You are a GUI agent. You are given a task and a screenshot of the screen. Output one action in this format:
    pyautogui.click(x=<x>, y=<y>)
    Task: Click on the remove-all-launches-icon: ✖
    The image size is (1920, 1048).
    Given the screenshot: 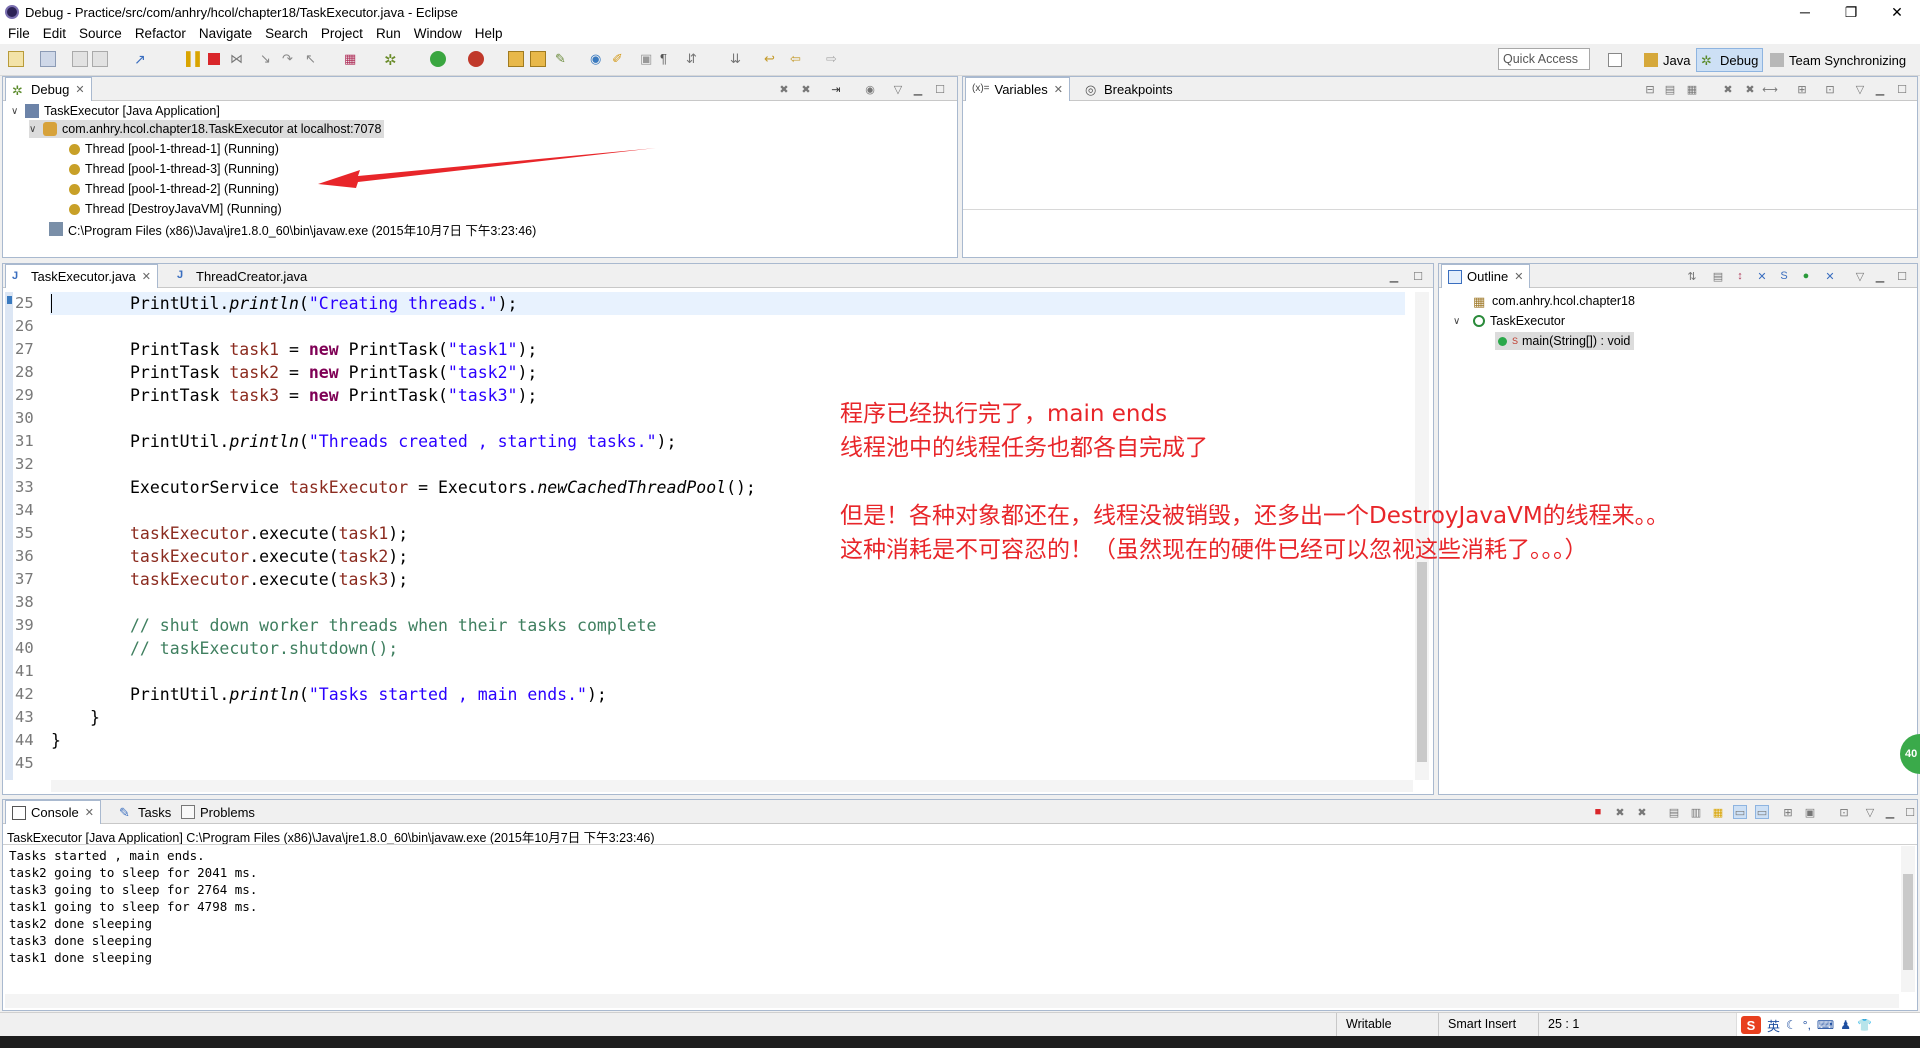 What is the action you would take?
    pyautogui.click(x=1642, y=812)
    